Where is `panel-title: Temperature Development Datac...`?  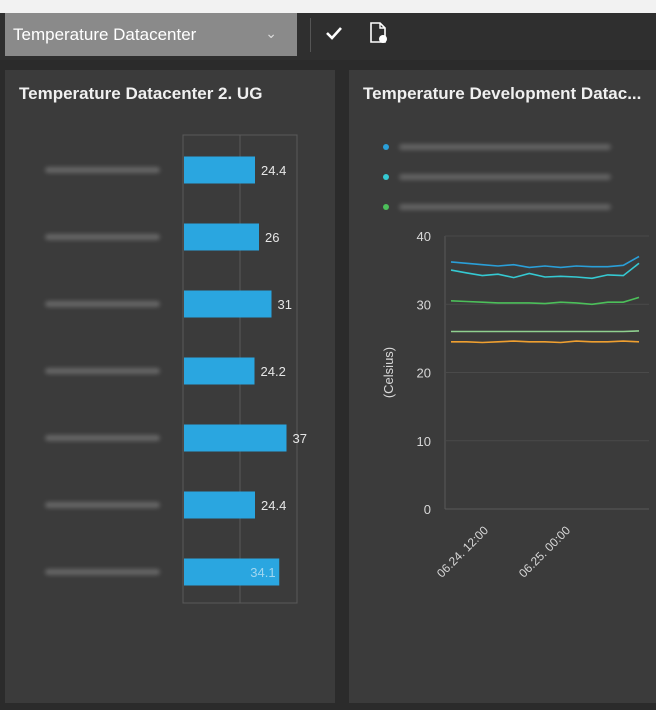
panel-title: Temperature Development Datac... is located at coordinates (502, 93).